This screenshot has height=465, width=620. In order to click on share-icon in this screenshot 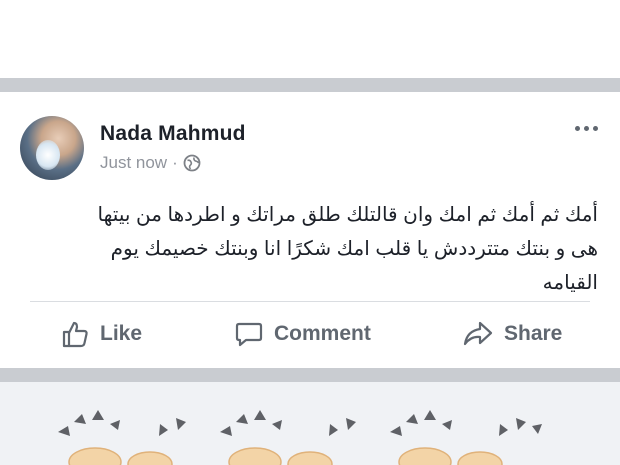, I will do `click(478, 333)`.